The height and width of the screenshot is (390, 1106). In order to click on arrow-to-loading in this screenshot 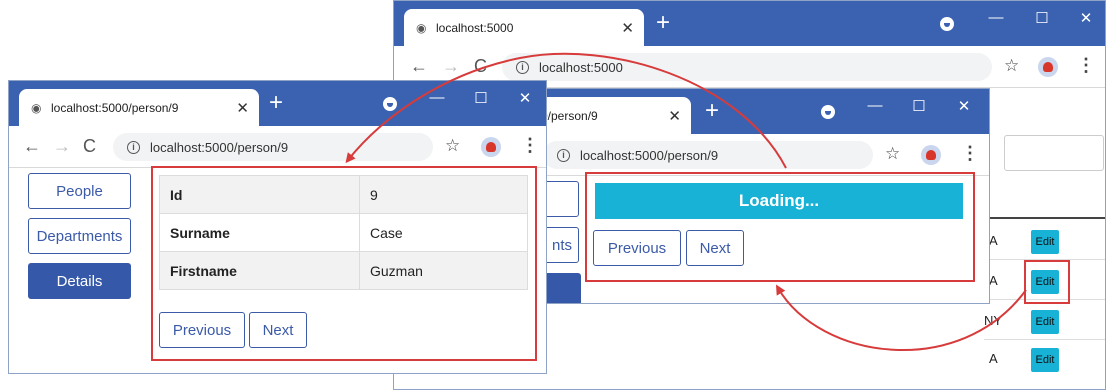, I will do `click(901, 318)`.